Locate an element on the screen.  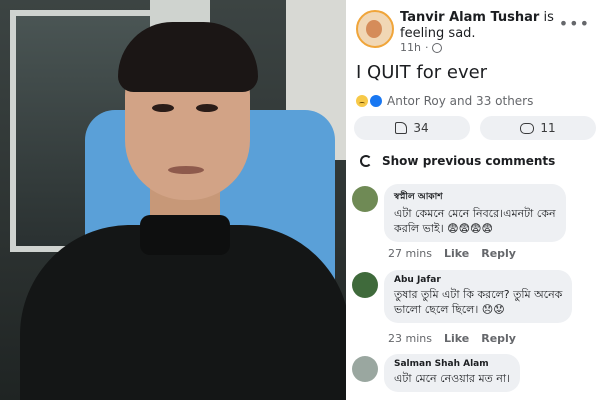
author-avatar is located at coordinates (375, 29).